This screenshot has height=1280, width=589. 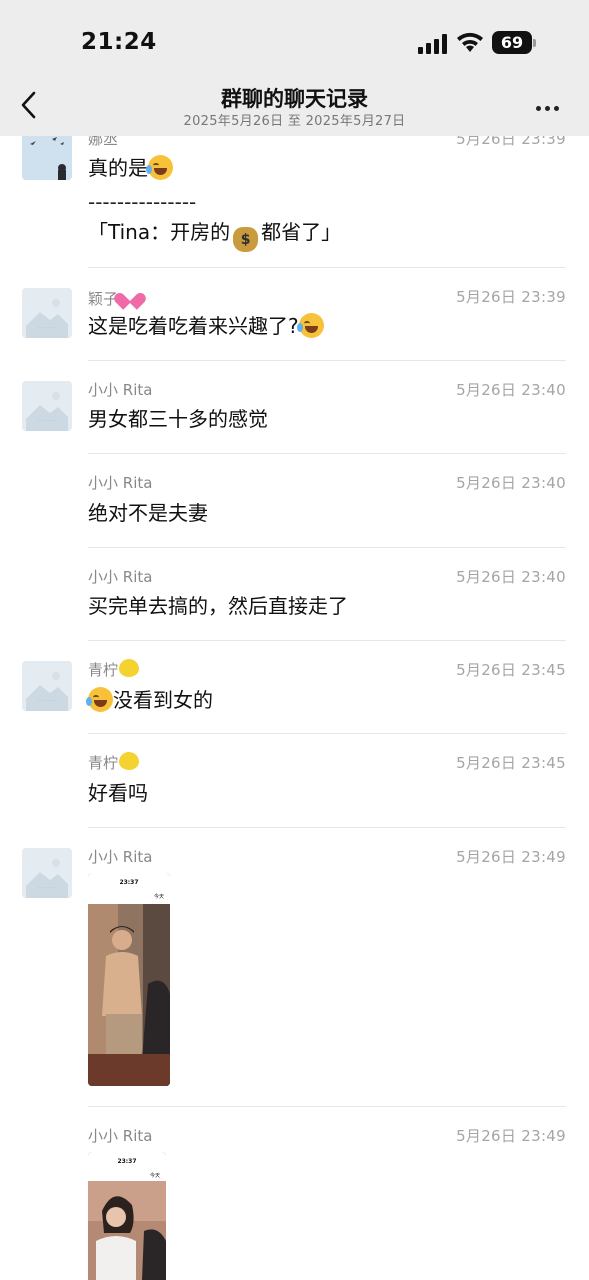 I want to click on message-line: 这是吃着吃着来兴趣了?, so click(x=193, y=326).